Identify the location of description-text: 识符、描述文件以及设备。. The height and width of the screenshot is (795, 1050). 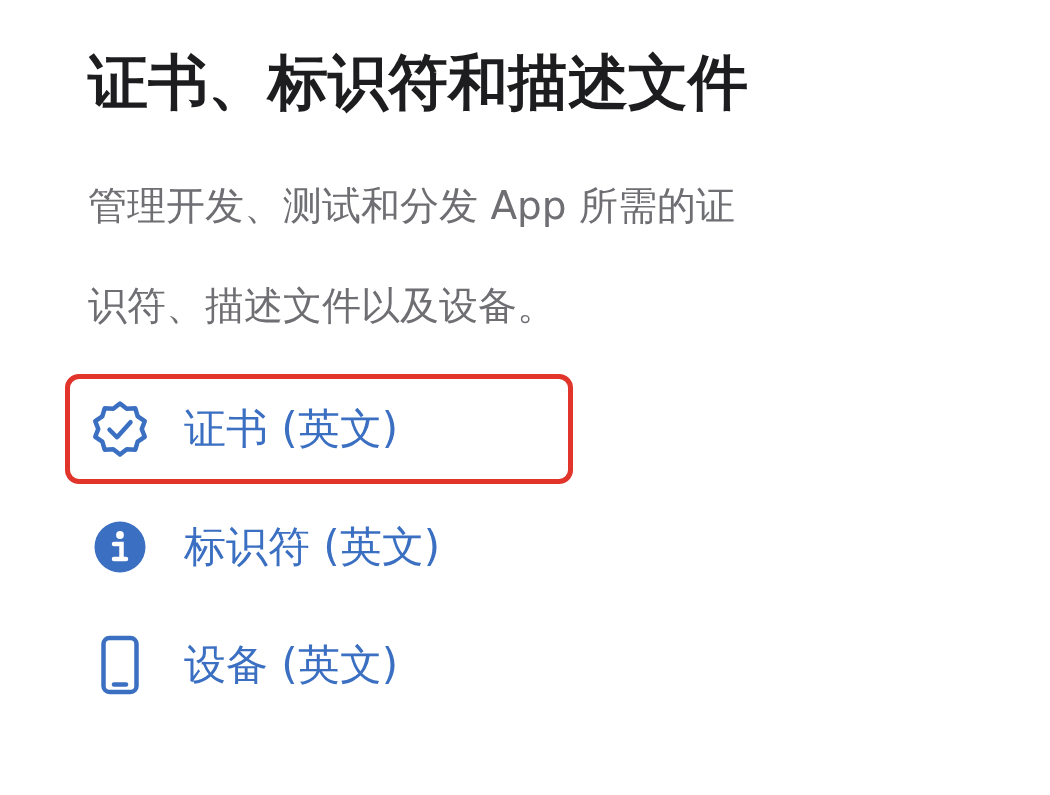
(322, 306).